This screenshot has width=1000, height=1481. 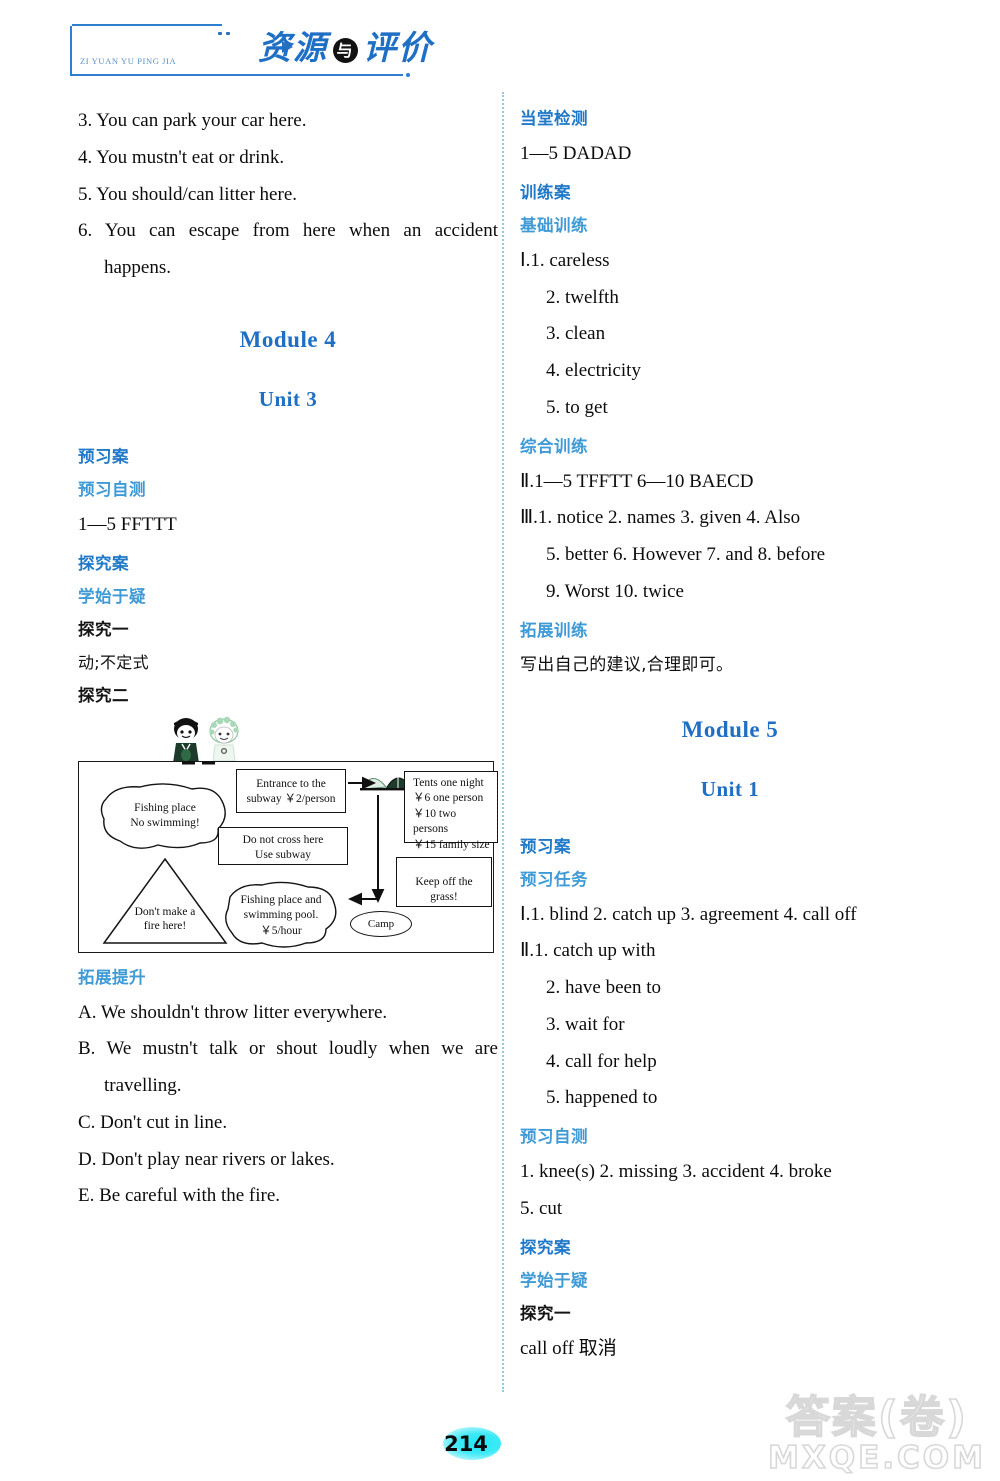 What do you see at coordinates (165, 926) in the screenshot?
I see `sign-line: fire here!` at bounding box center [165, 926].